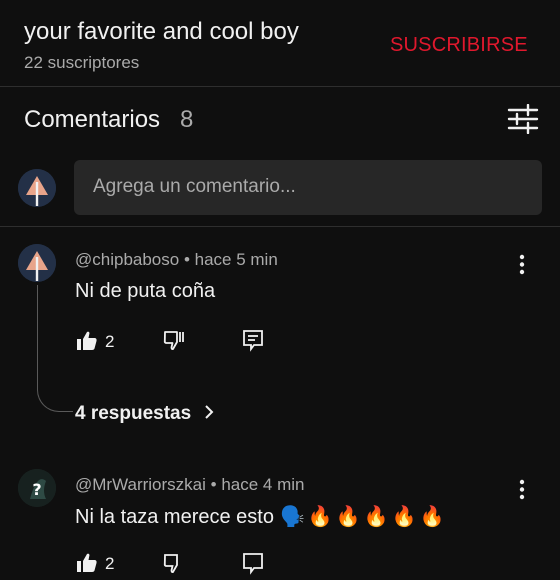  I want to click on comment-text: Ni de puta coña, so click(145, 291).